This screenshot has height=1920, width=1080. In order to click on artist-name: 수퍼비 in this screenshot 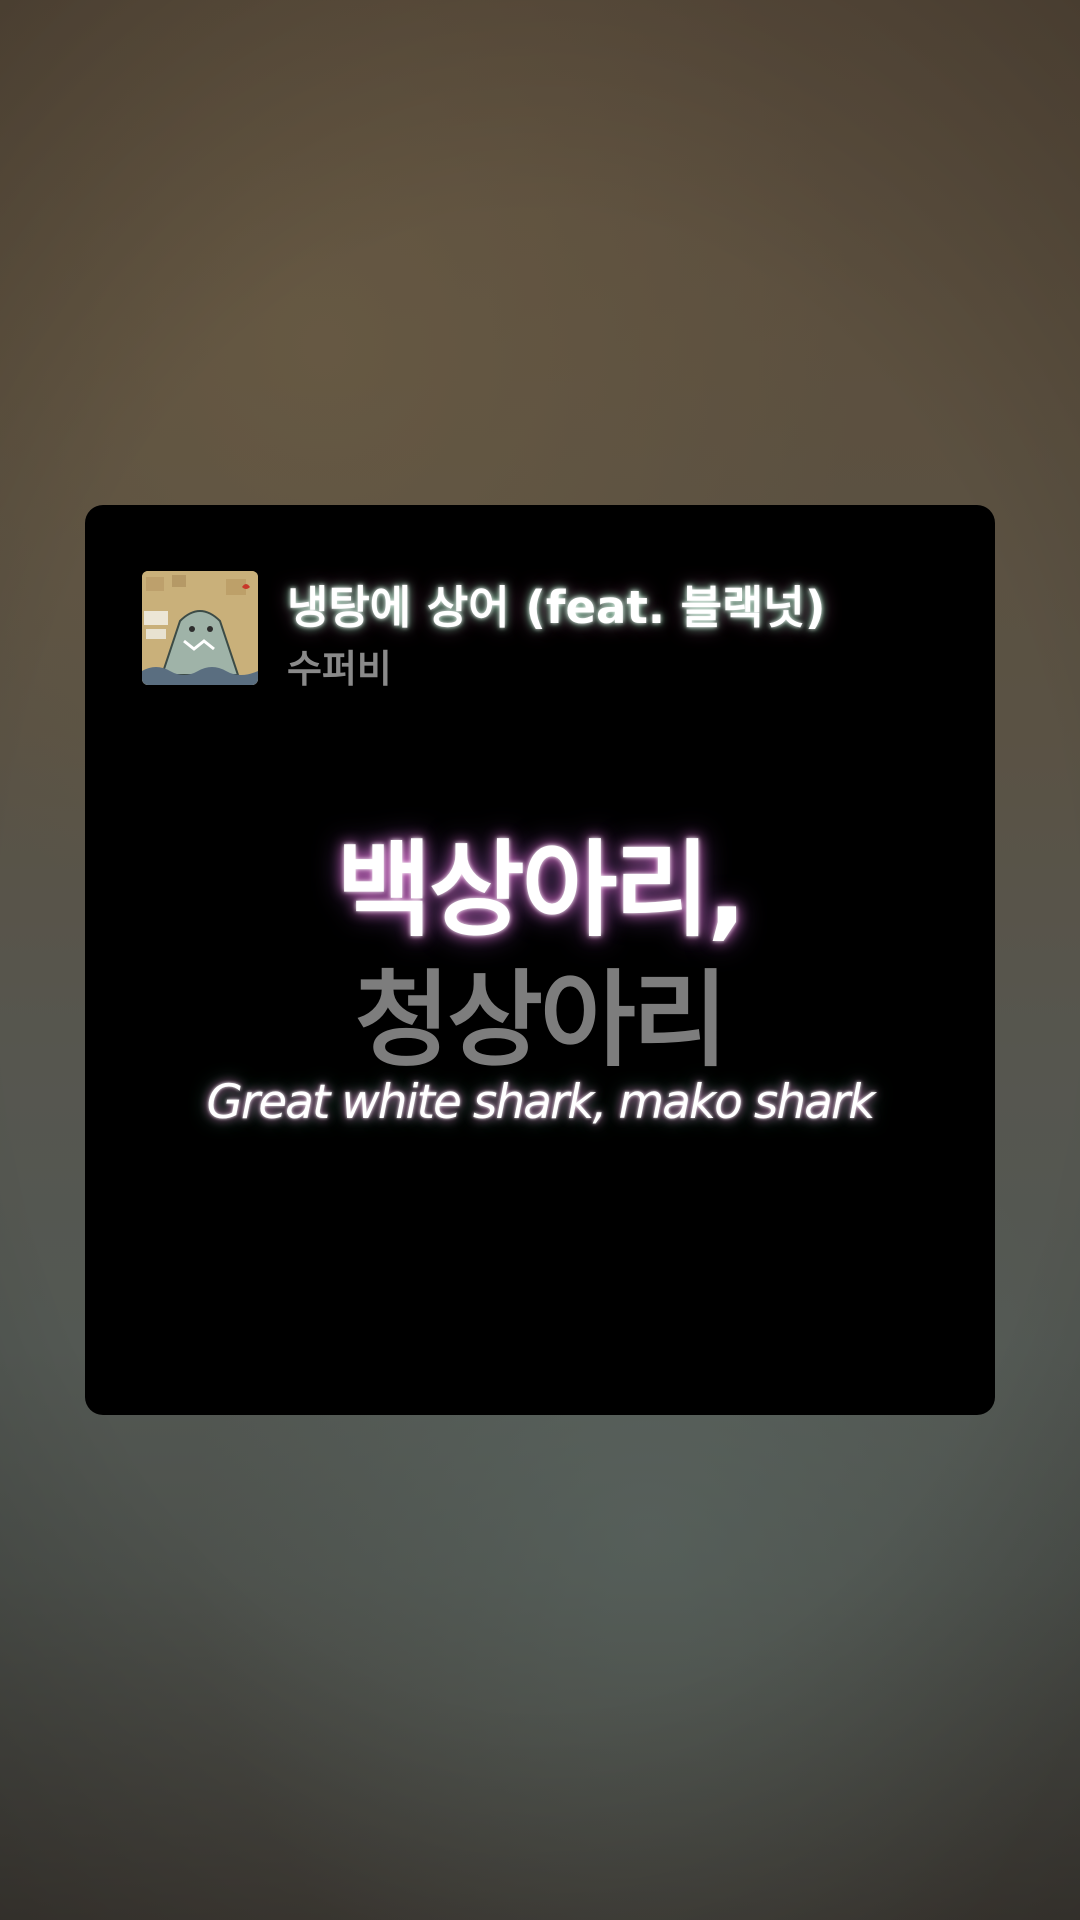, I will do `click(339, 669)`.